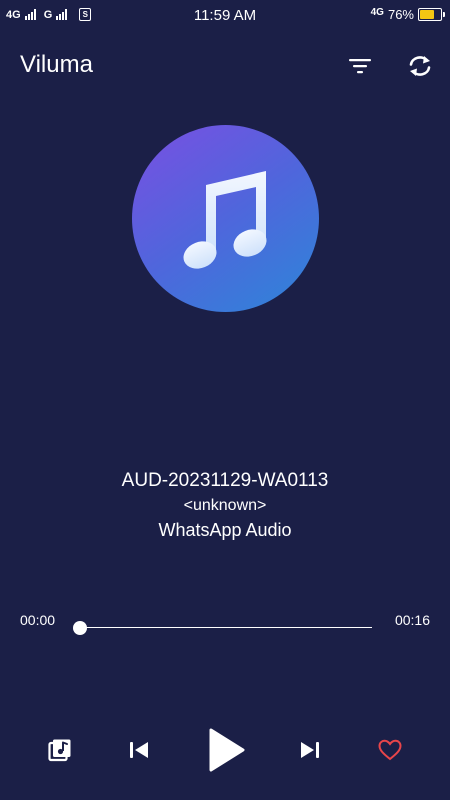 Image resolution: width=450 pixels, height=800 pixels. What do you see at coordinates (225, 530) in the screenshot?
I see `track-album: WhatsApp Audio` at bounding box center [225, 530].